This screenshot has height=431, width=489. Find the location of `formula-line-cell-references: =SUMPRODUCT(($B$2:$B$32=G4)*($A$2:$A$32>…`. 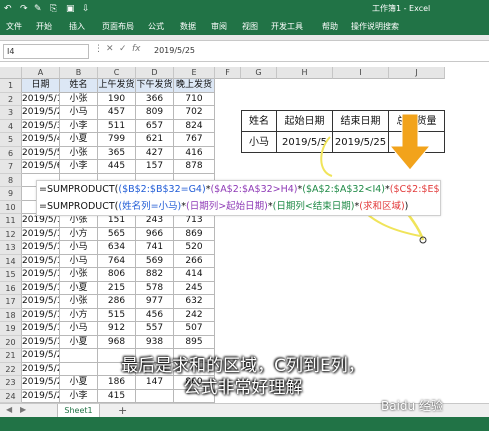

formula-line-cell-references: =SUMPRODUCT(($B$2:$B$32=G4)*($A$2:$A$32>… is located at coordinates (239, 189).